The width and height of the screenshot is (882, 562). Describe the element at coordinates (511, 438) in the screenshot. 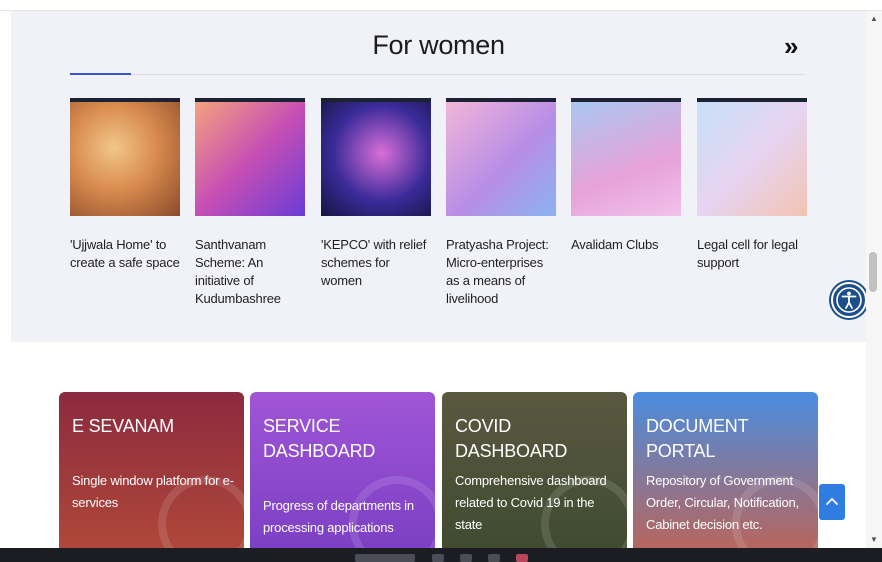

I see `tile-title: COVID DASHBOARD` at that location.